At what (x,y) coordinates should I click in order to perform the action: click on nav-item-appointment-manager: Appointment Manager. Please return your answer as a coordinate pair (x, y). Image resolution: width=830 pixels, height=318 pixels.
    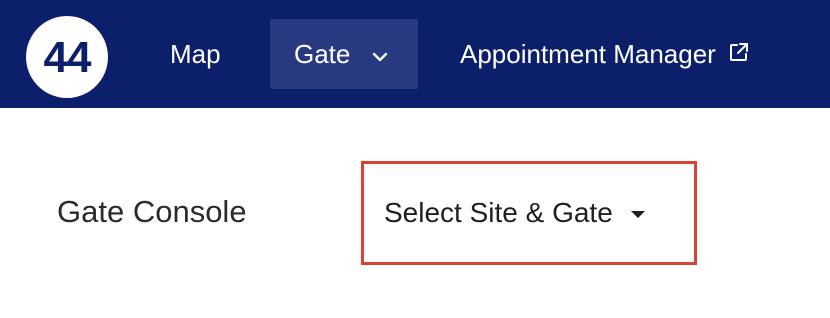
    Looking at the image, I should click on (605, 54).